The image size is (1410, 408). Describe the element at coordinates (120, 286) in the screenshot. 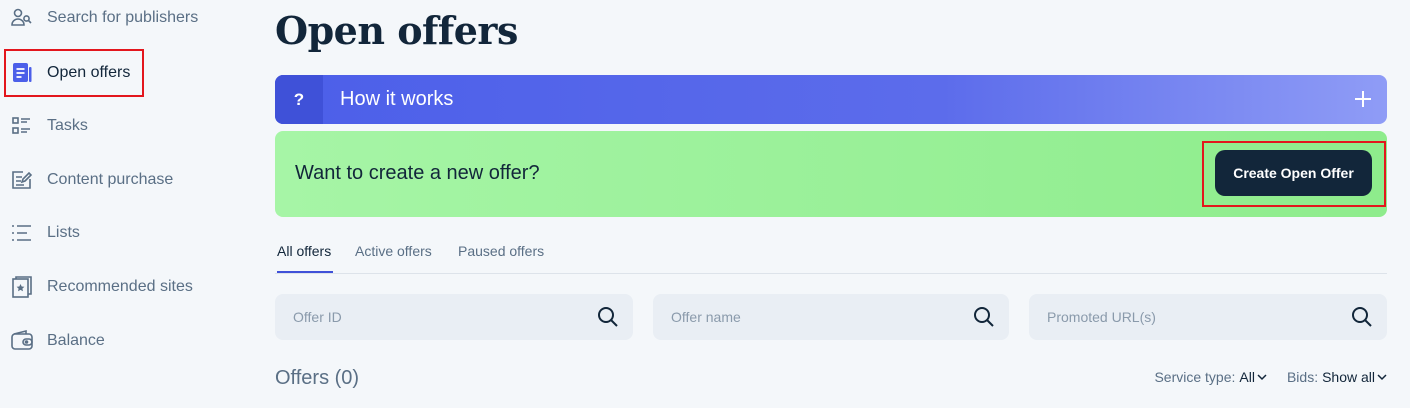

I see `sidebar-item-label: Recommended sites` at that location.